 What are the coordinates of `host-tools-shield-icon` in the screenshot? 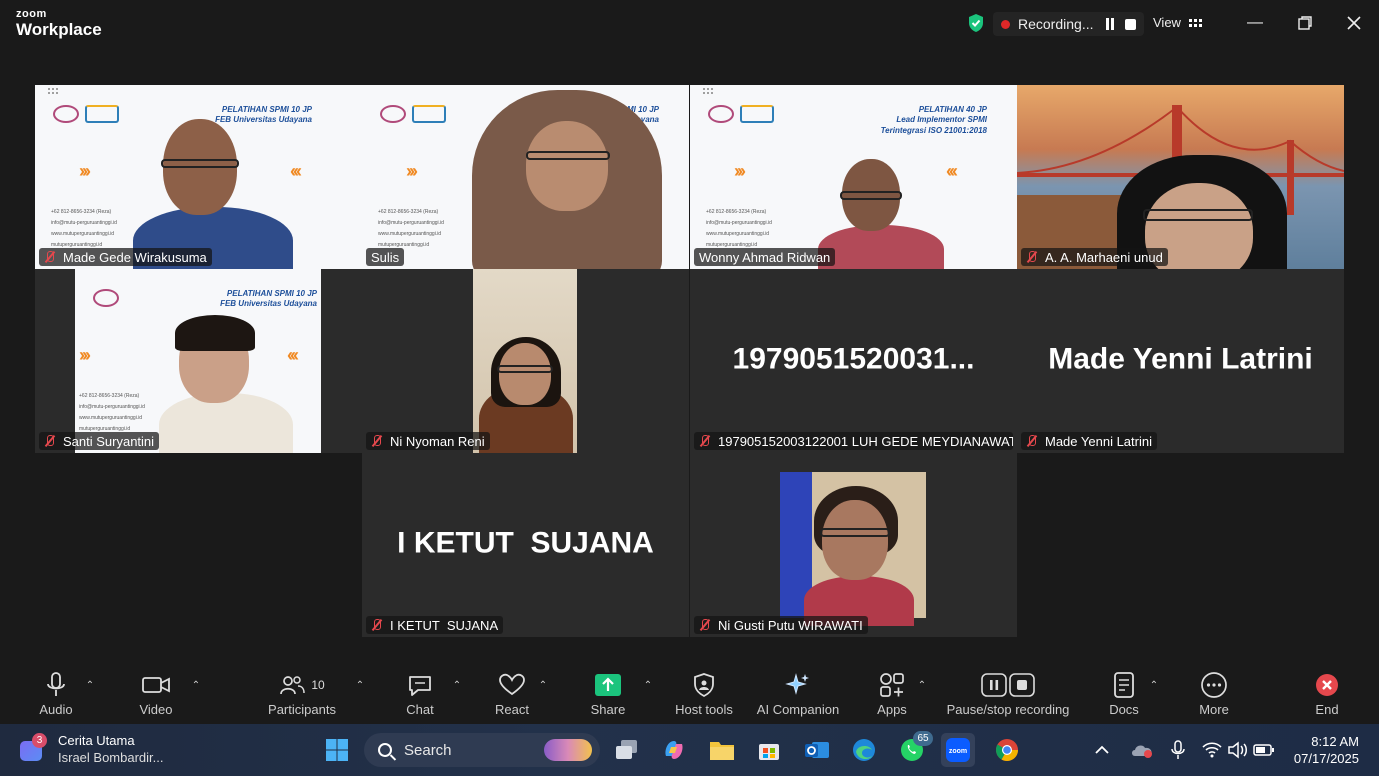 It's located at (704, 685).